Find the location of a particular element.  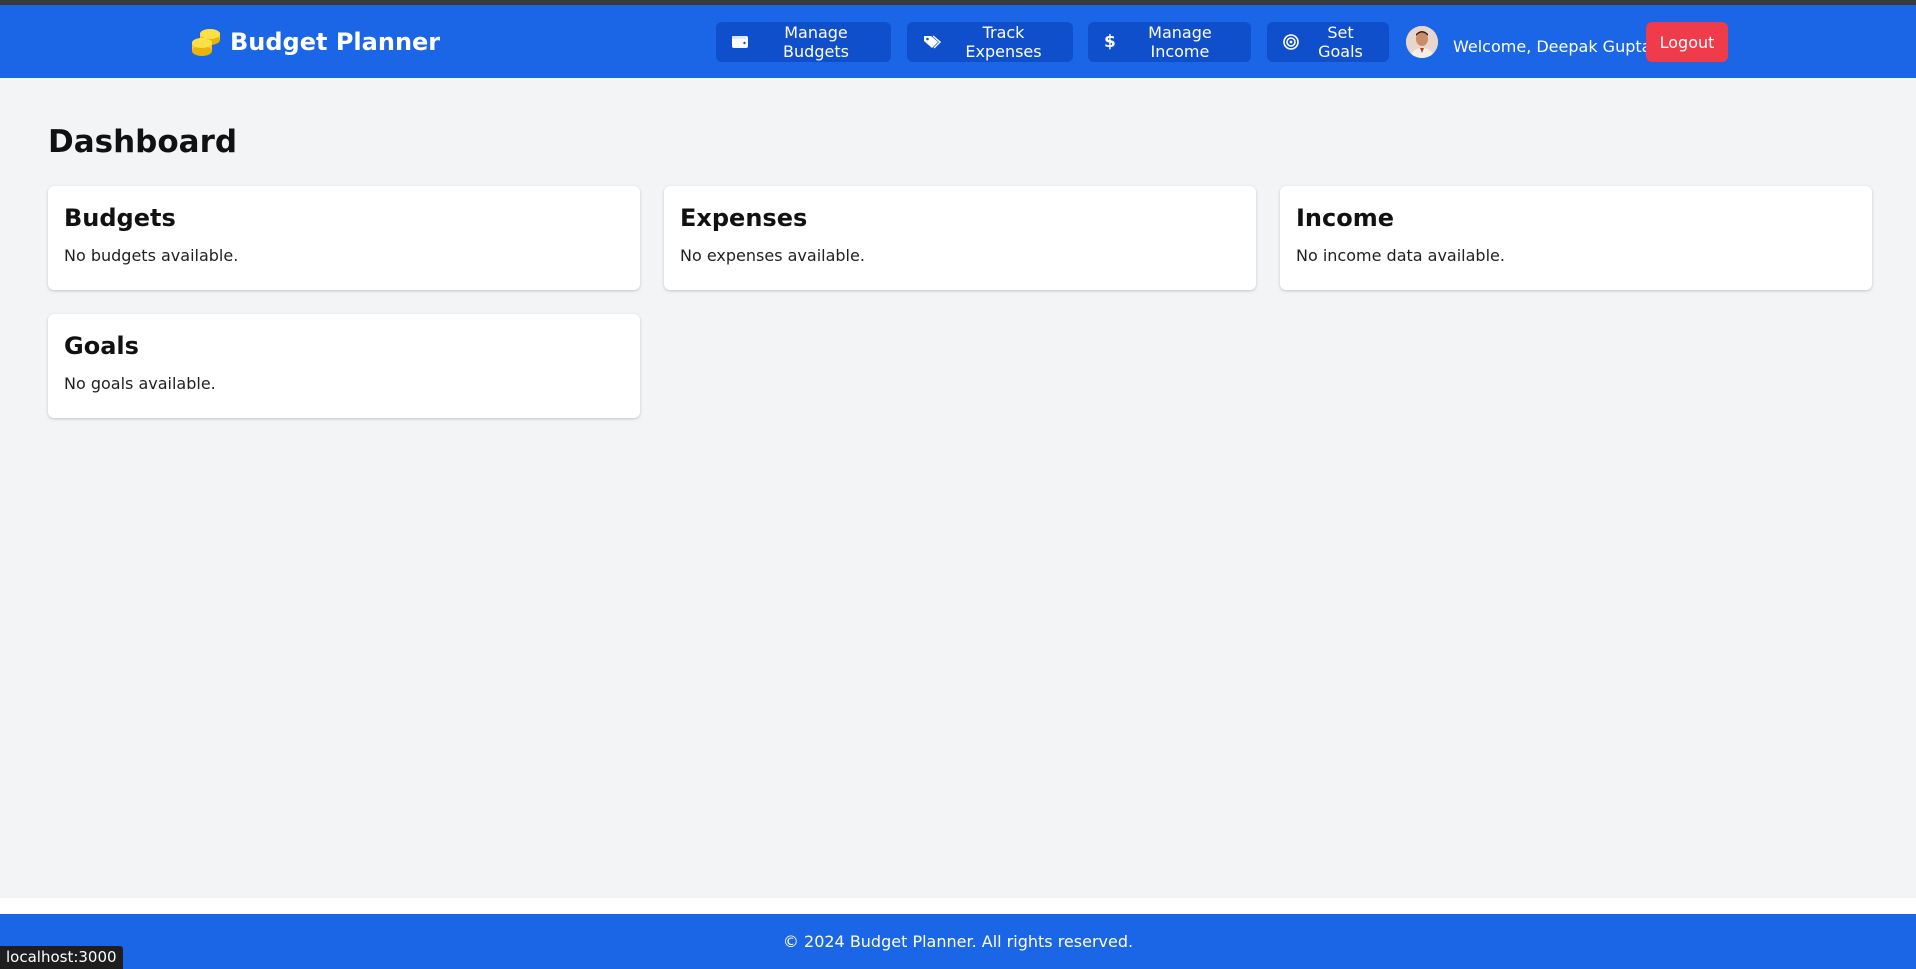

card-empty-text: No income data available. is located at coordinates (1400, 255).